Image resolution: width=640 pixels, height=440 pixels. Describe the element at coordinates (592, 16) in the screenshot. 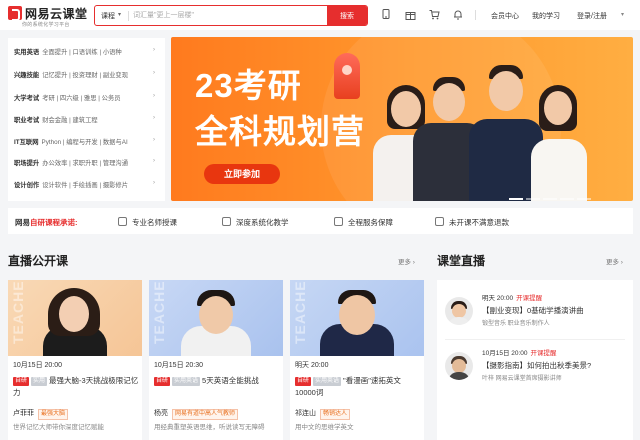

I see `login-register-link: 登录/注册` at that location.